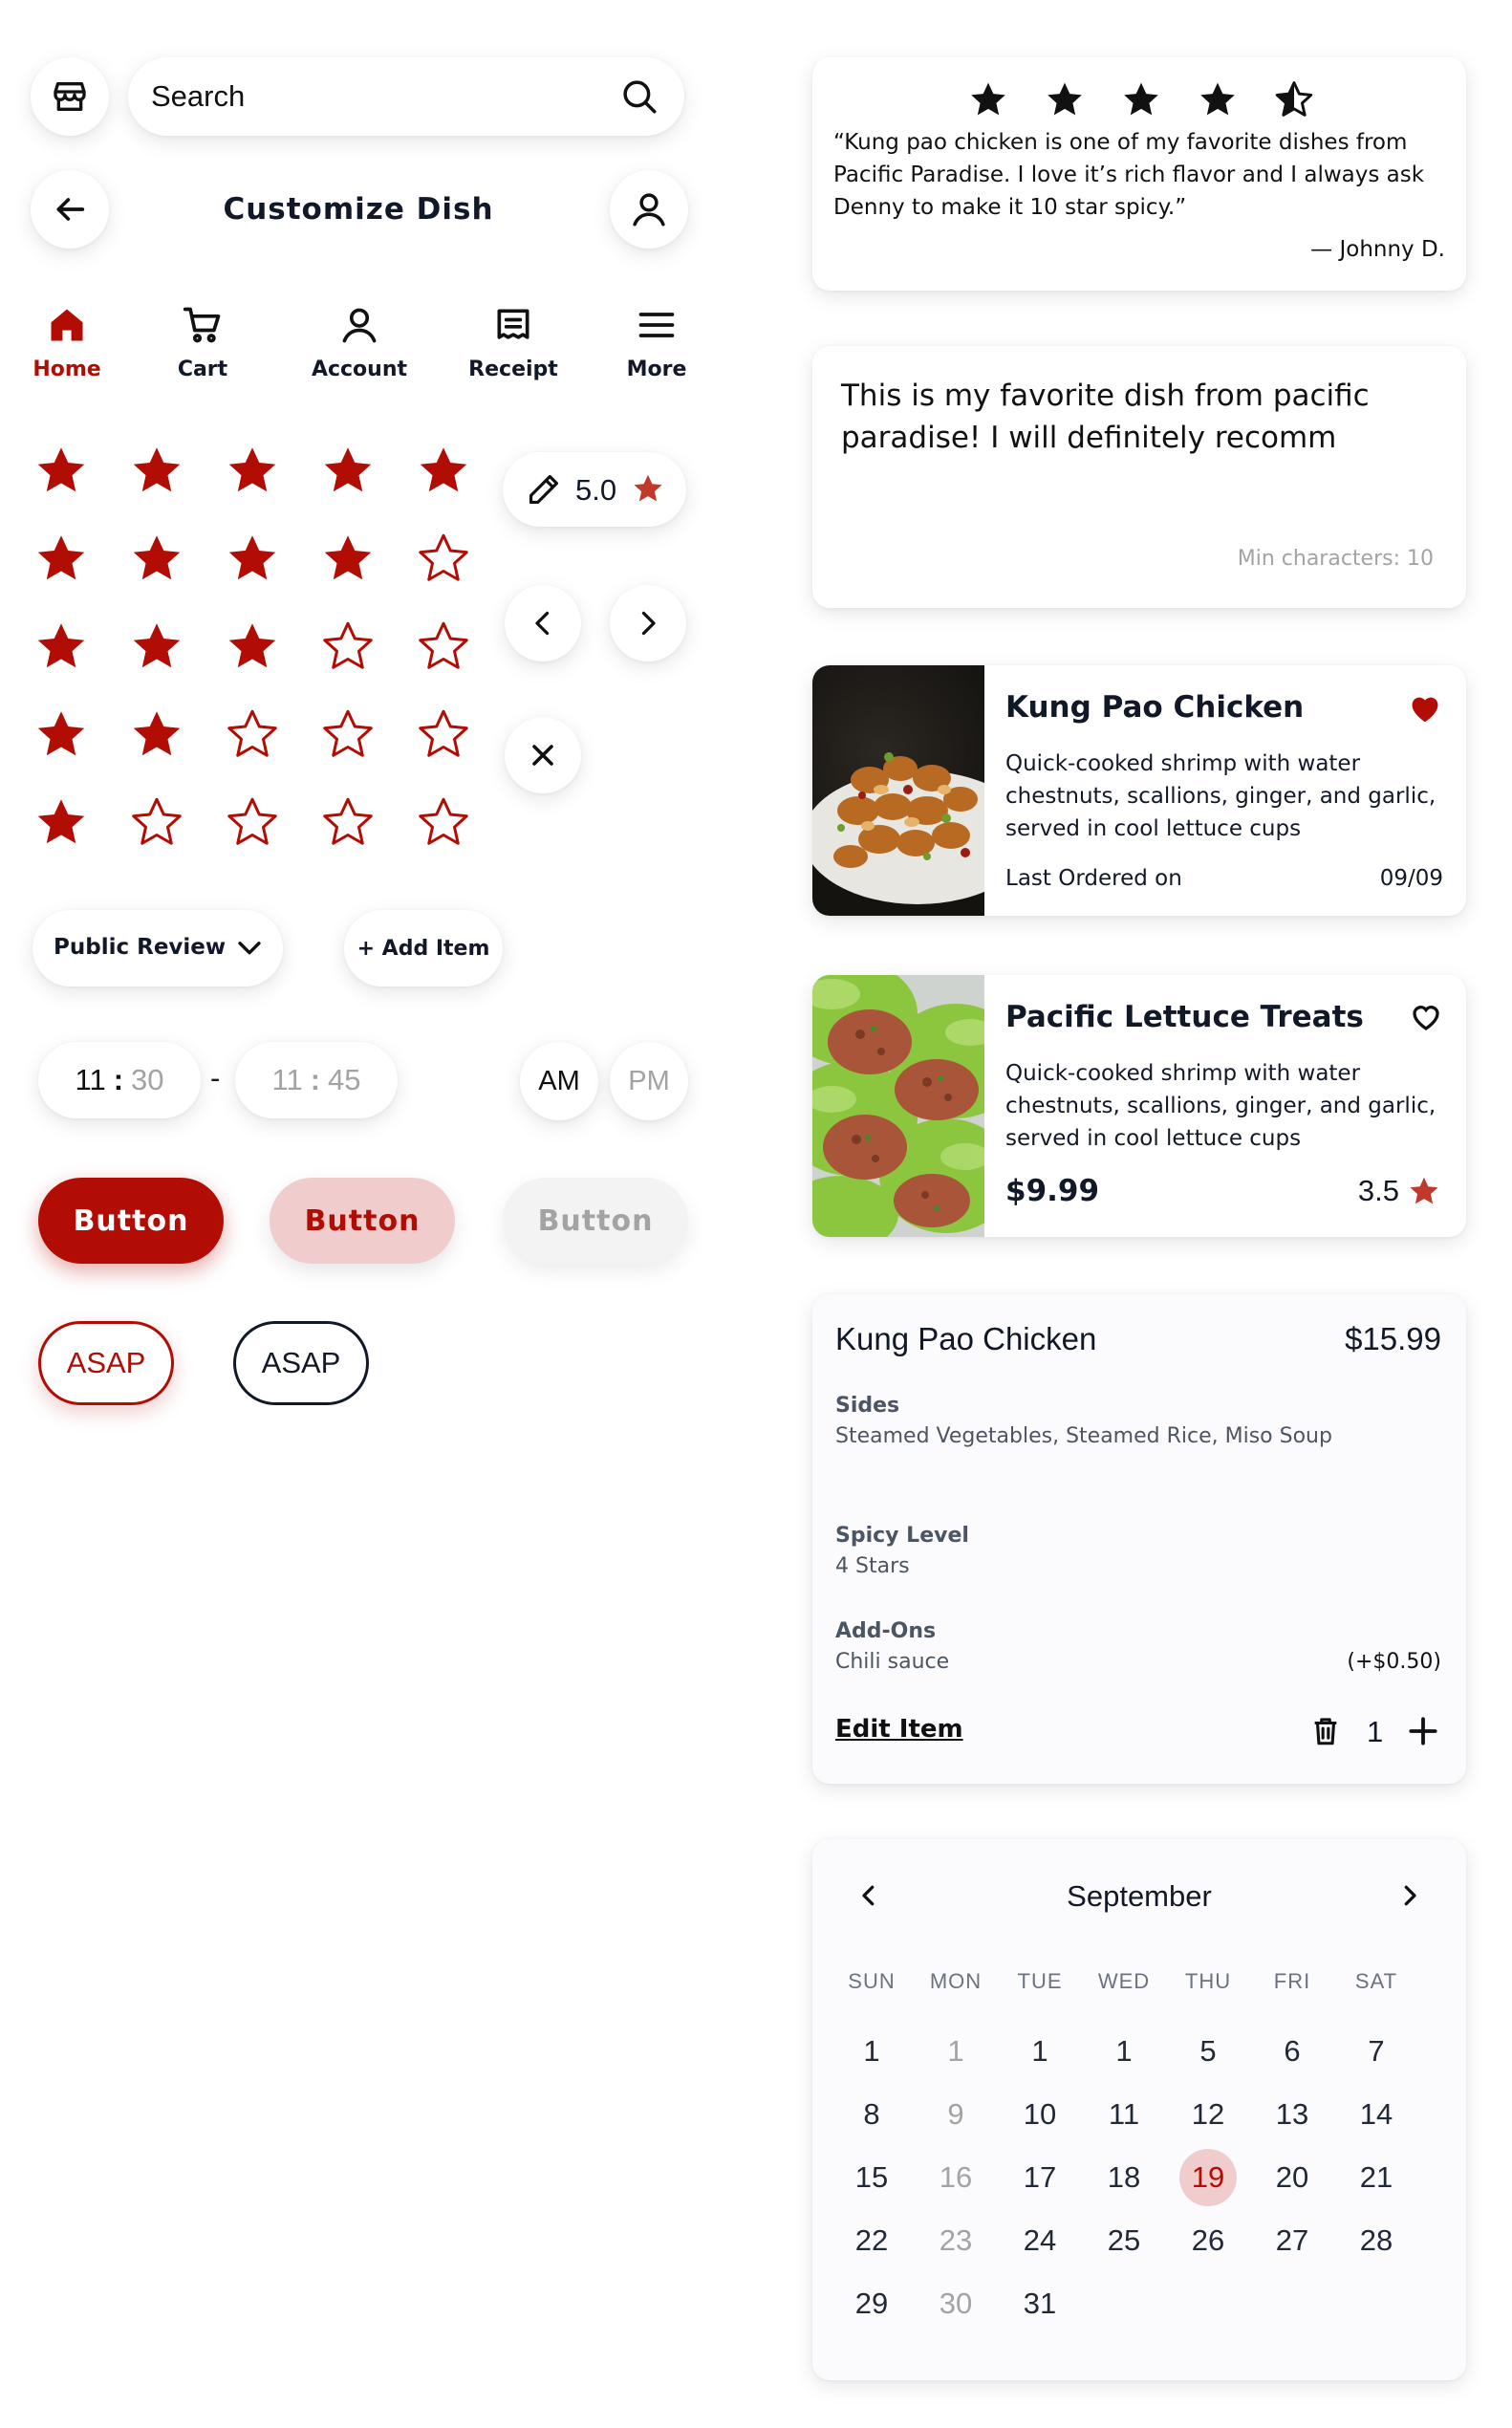 The image size is (1512, 2428). I want to click on calendar-day: 8, so click(871, 2114).